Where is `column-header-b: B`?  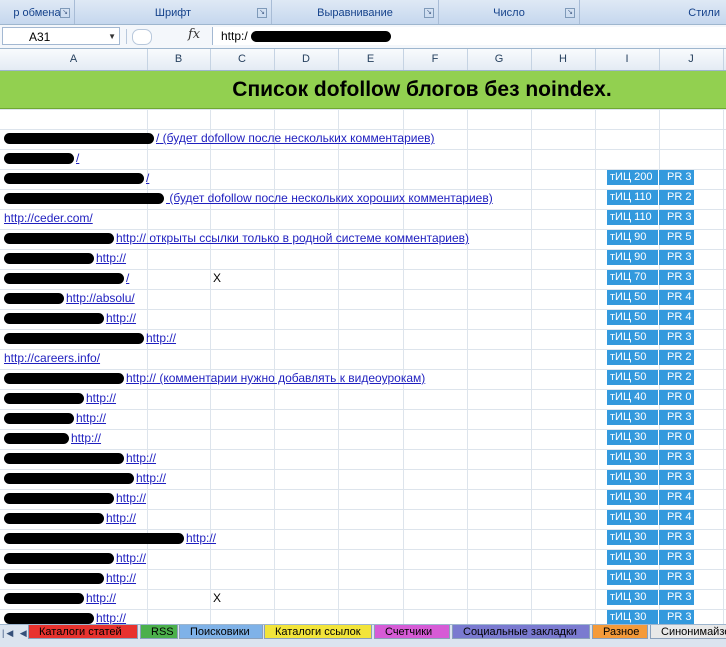
column-header-b: B is located at coordinates (179, 59).